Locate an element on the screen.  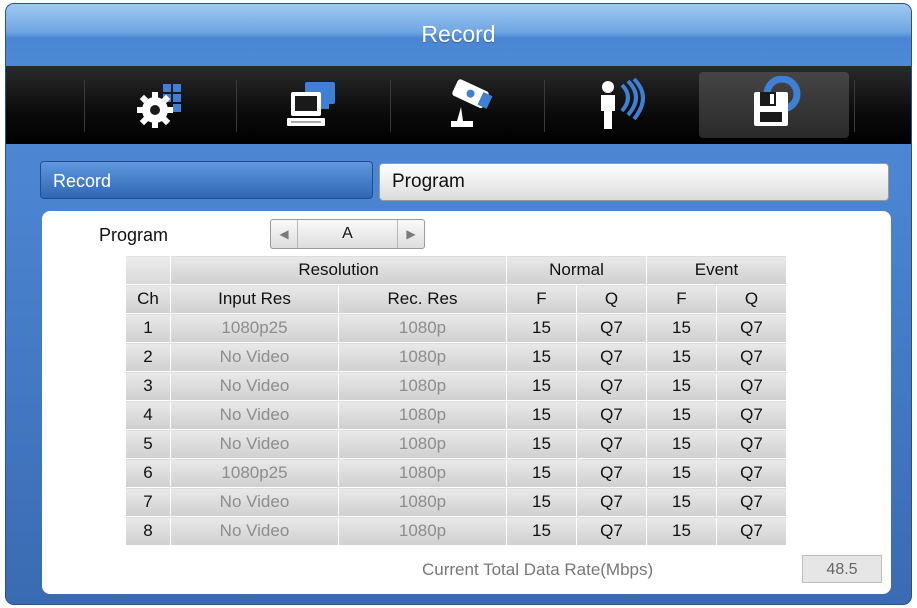
channel-cell: 2 is located at coordinates (148, 357).